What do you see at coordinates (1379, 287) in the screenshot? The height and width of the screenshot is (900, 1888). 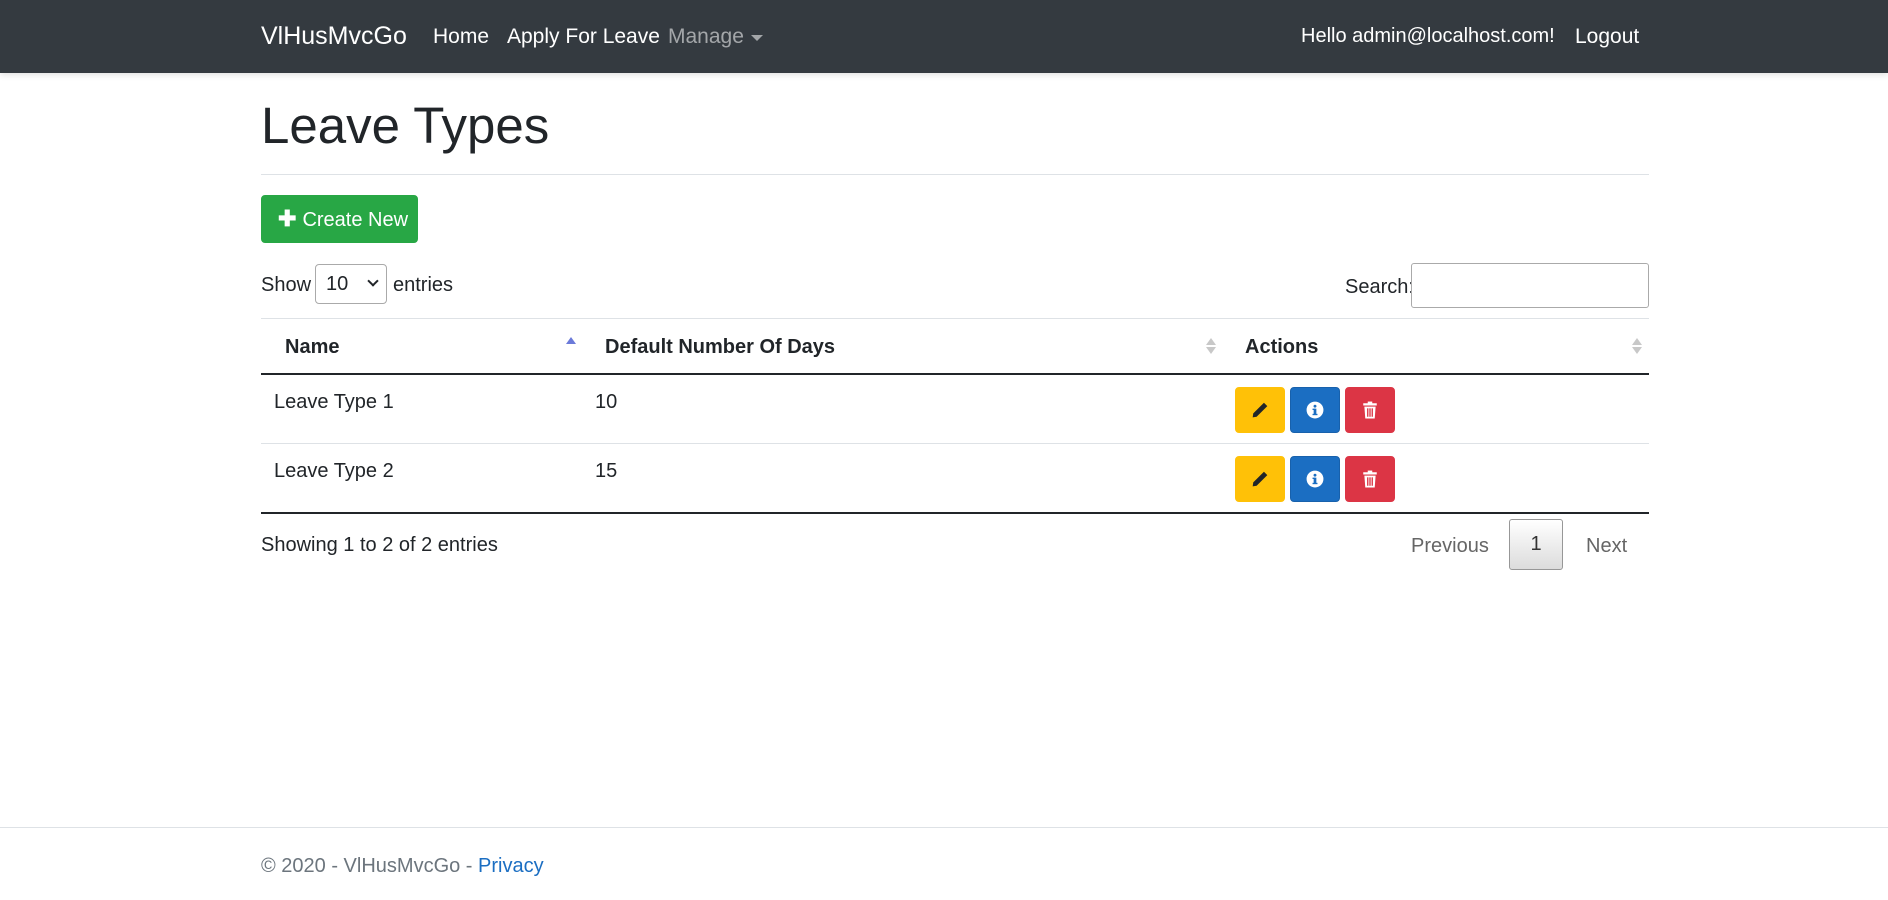 I see `search-label: Search:` at bounding box center [1379, 287].